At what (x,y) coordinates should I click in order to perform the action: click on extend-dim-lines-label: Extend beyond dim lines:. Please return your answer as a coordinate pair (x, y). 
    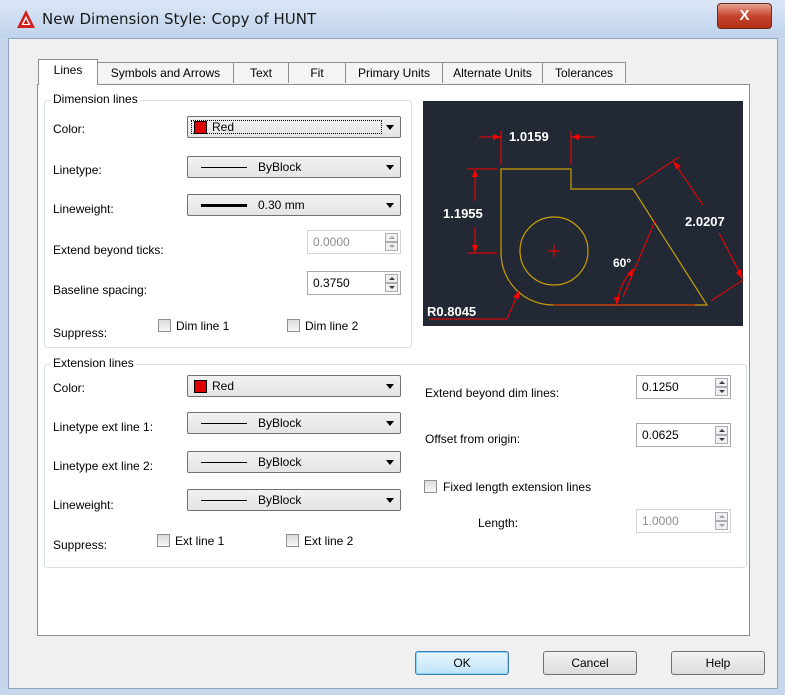
    Looking at the image, I should click on (492, 393).